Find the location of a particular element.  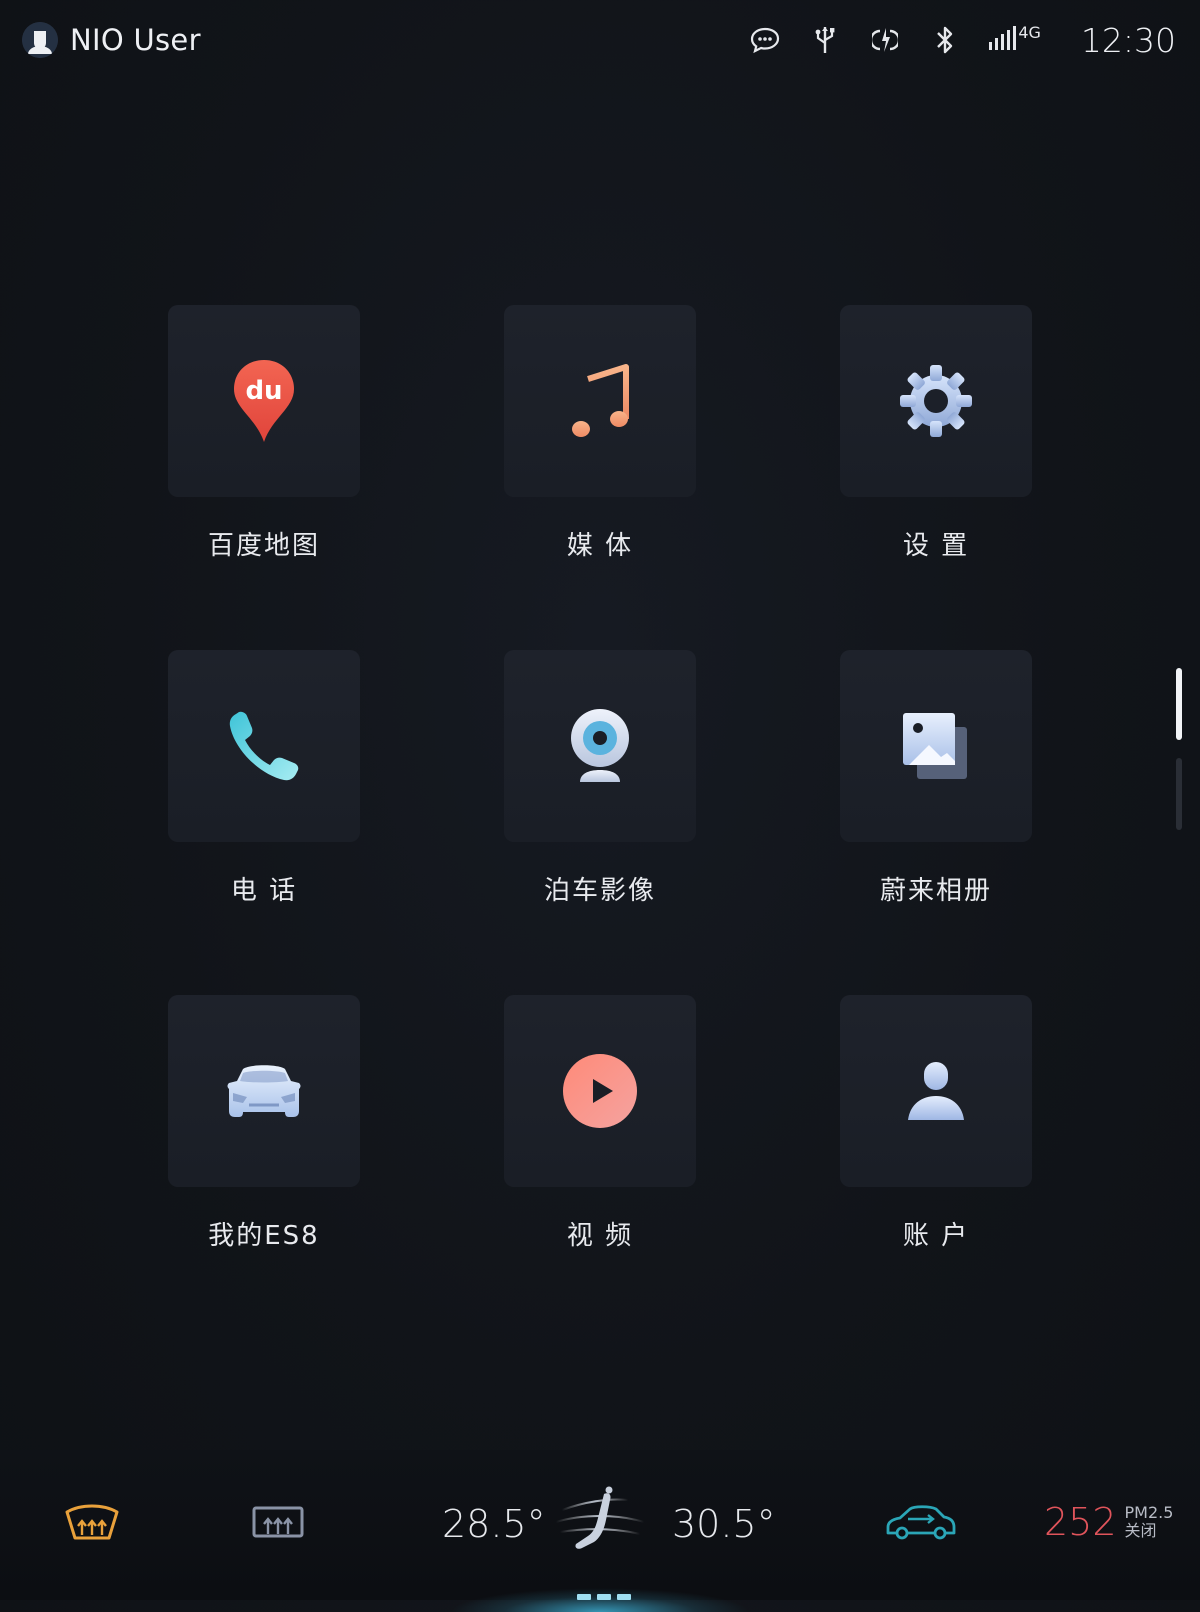

aqi-label: PM2.5 is located at coordinates (1149, 1513).